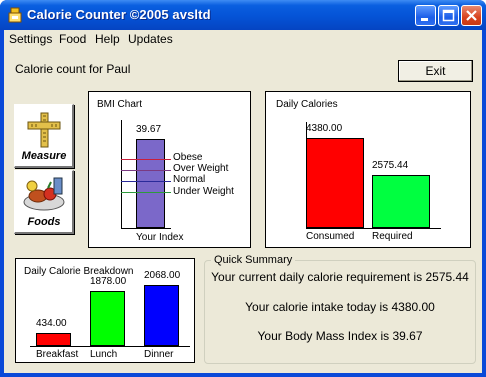 This screenshot has height=377, width=486. What do you see at coordinates (401, 201) in the screenshot?
I see `daily-bar-required` at bounding box center [401, 201].